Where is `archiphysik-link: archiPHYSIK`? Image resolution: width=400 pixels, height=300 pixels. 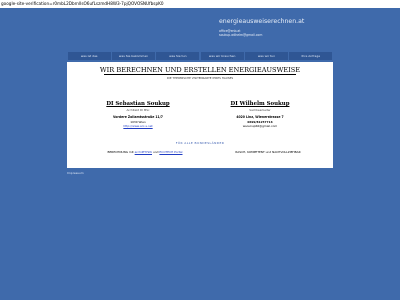
archiphysik-link: archiPHYSIK is located at coordinates (143, 152).